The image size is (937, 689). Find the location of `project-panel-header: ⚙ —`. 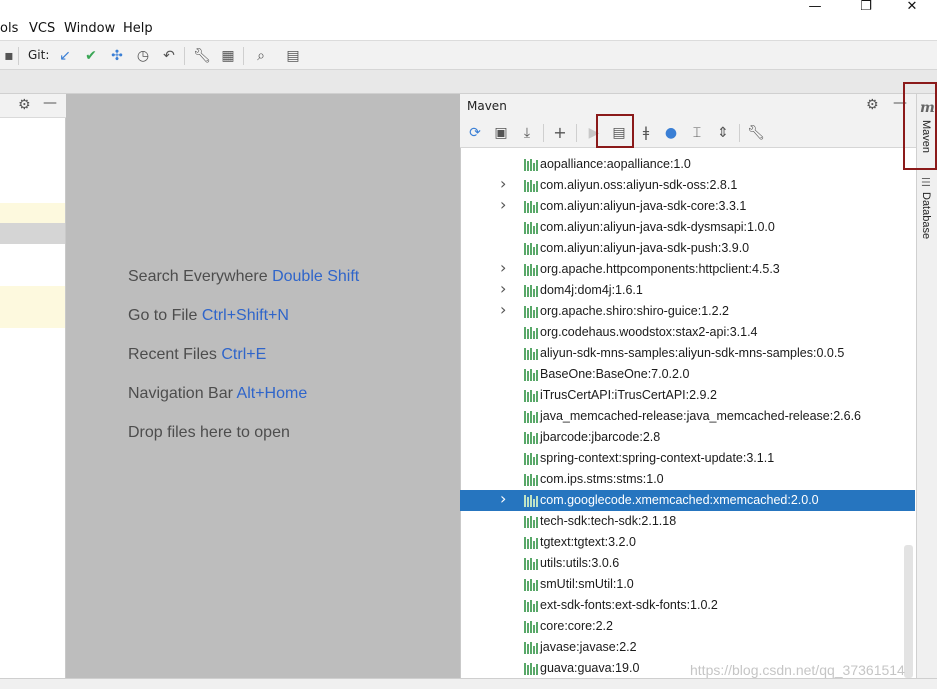

project-panel-header: ⚙ — is located at coordinates (33, 106).